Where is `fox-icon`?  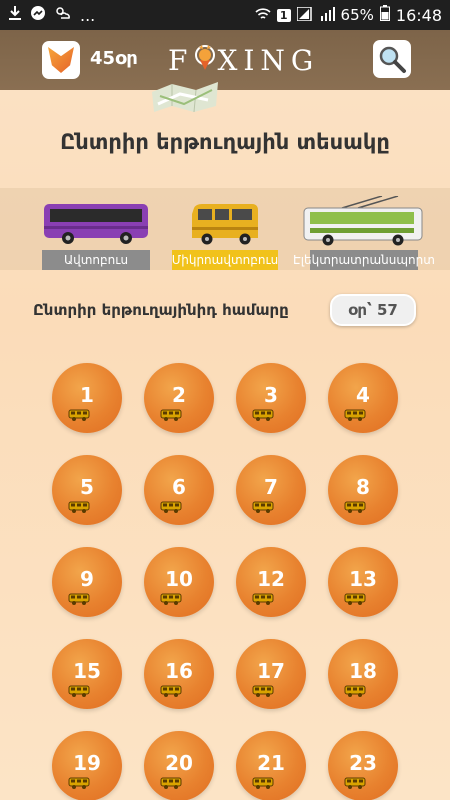 fox-icon is located at coordinates (61, 60).